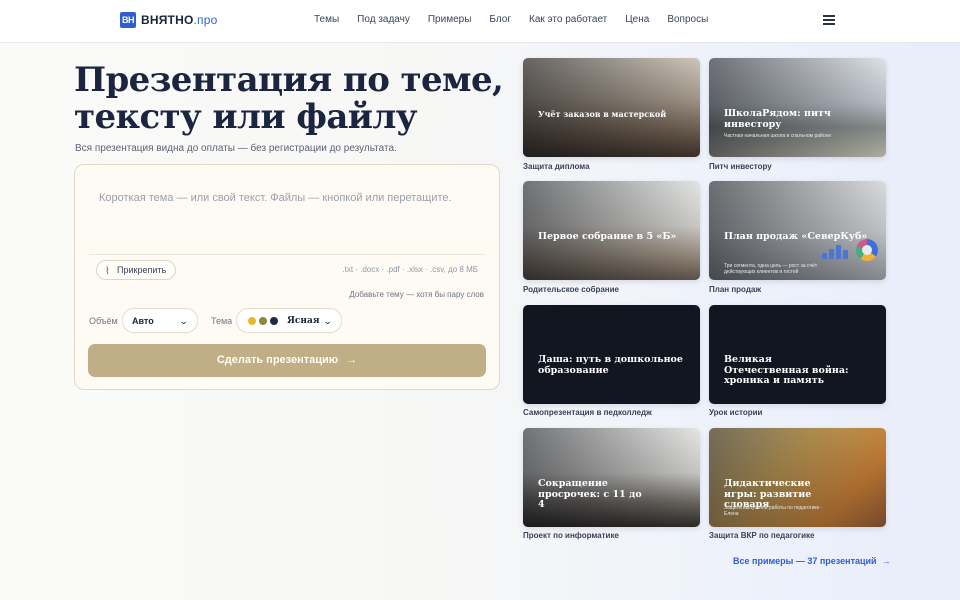 Image resolution: width=960 pixels, height=600 pixels. I want to click on example-title: Сокращение просрочек: с 11 до 4, so click(590, 494).